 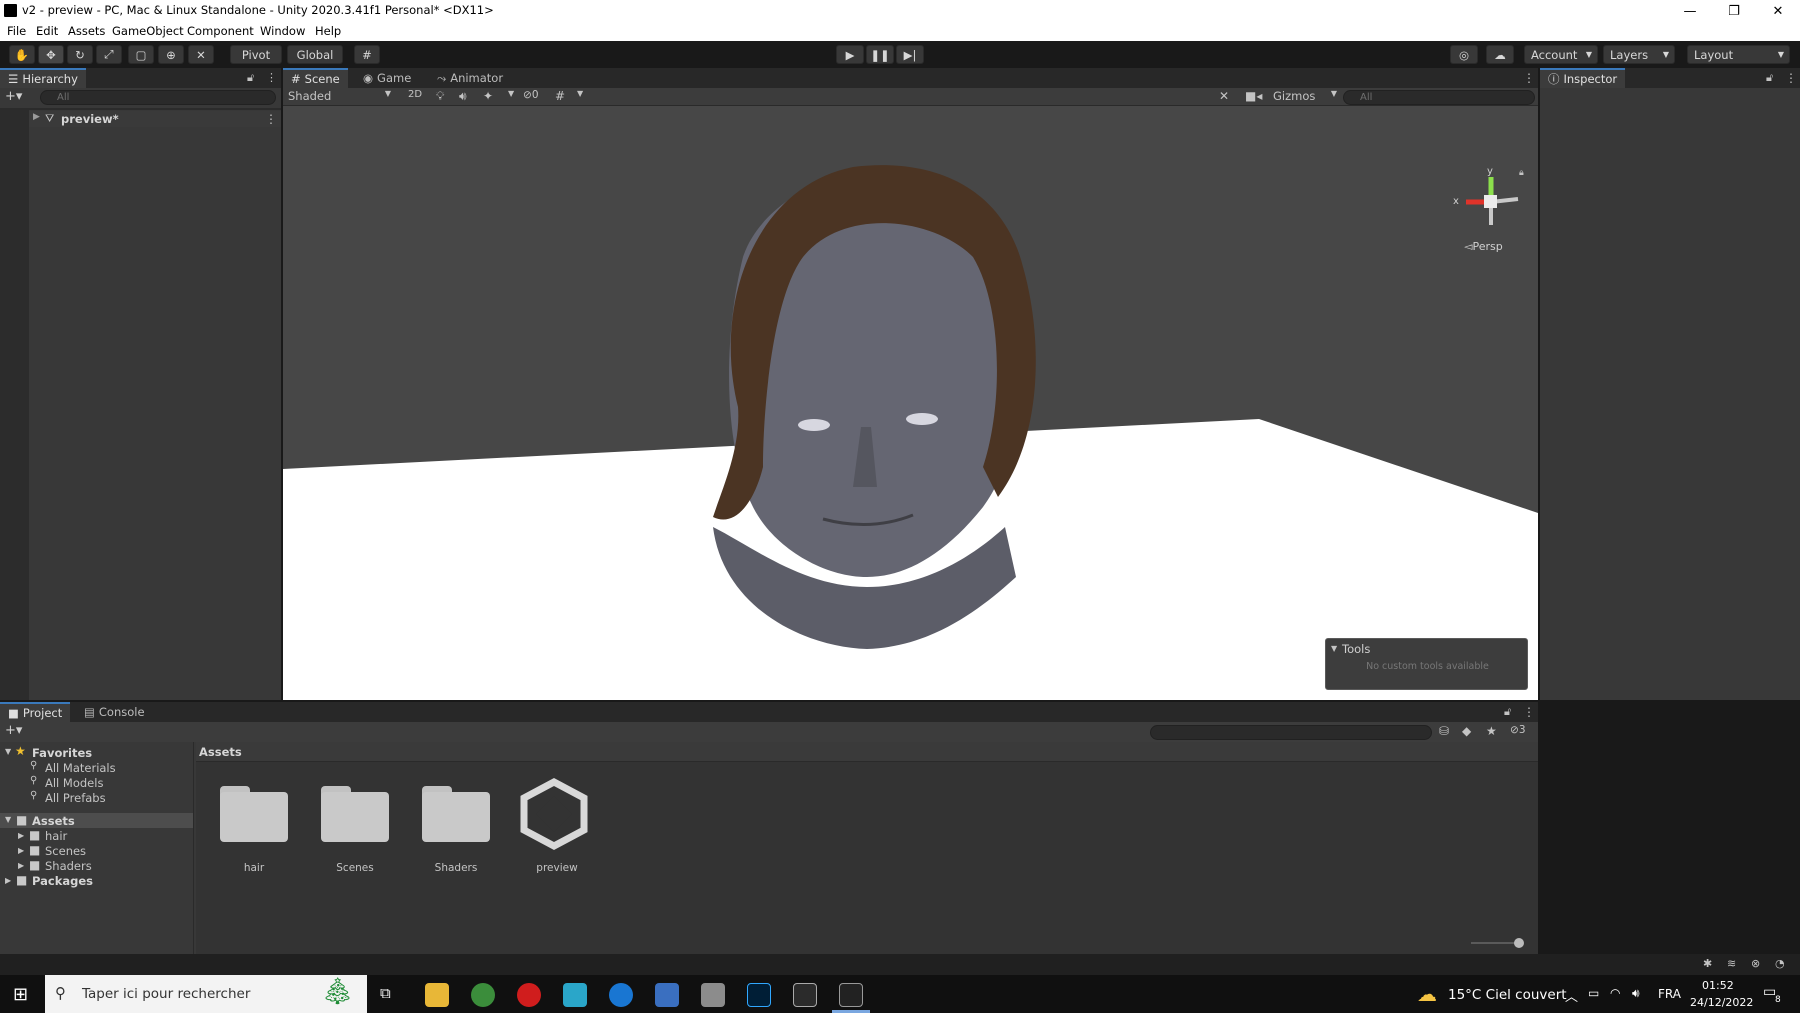 I want to click on asset-folder-scenes-icon, so click(x=355, y=814).